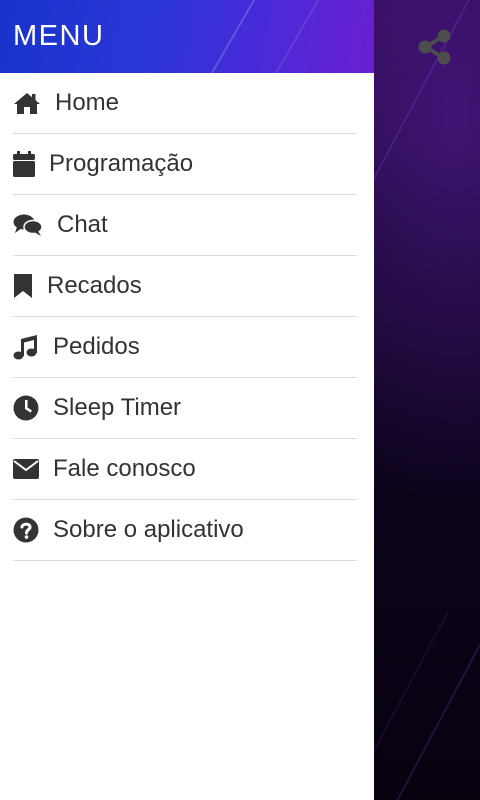 The width and height of the screenshot is (480, 800). What do you see at coordinates (26, 530) in the screenshot?
I see `question-circle-icon` at bounding box center [26, 530].